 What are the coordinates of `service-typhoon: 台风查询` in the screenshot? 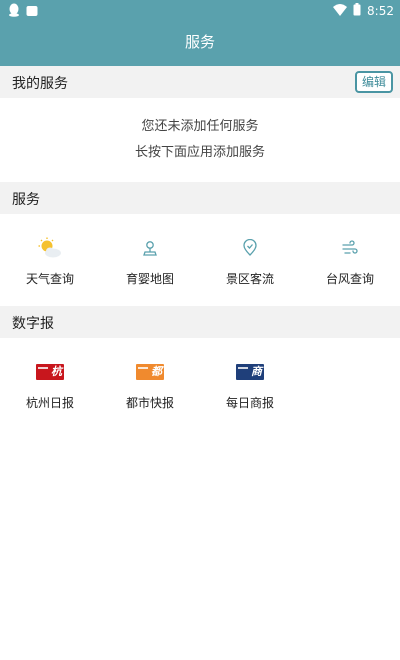 It's located at (350, 263).